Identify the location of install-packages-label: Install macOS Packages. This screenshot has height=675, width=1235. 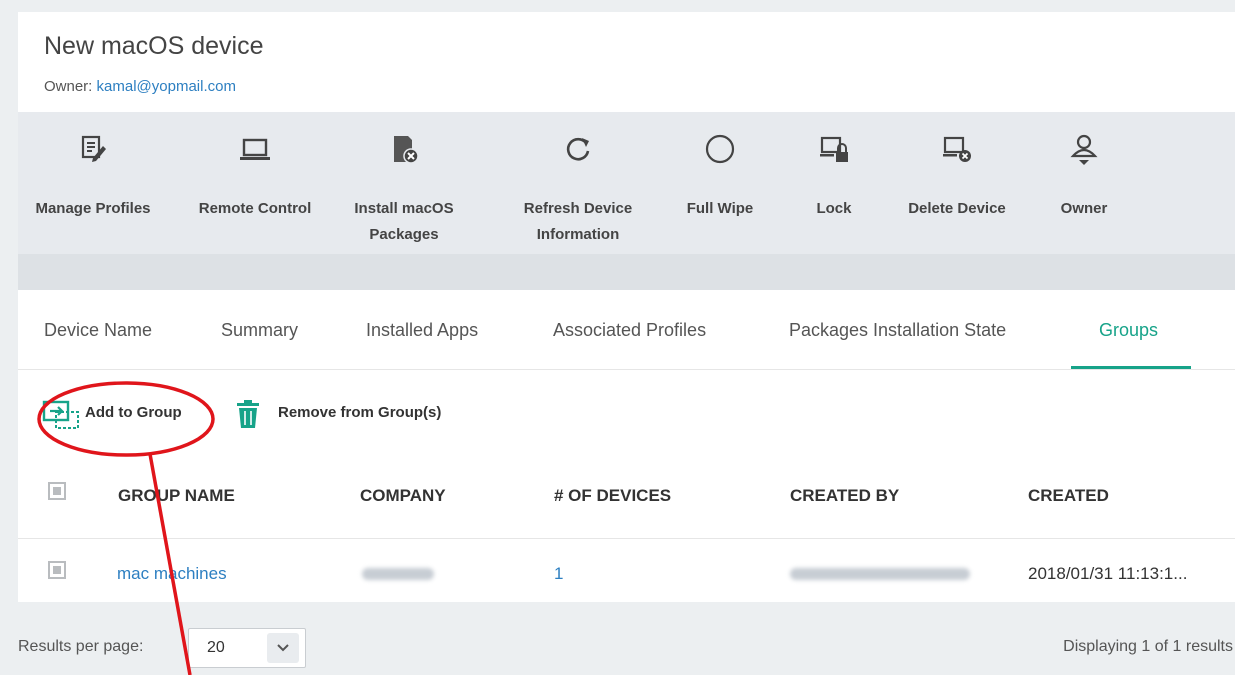
(404, 222).